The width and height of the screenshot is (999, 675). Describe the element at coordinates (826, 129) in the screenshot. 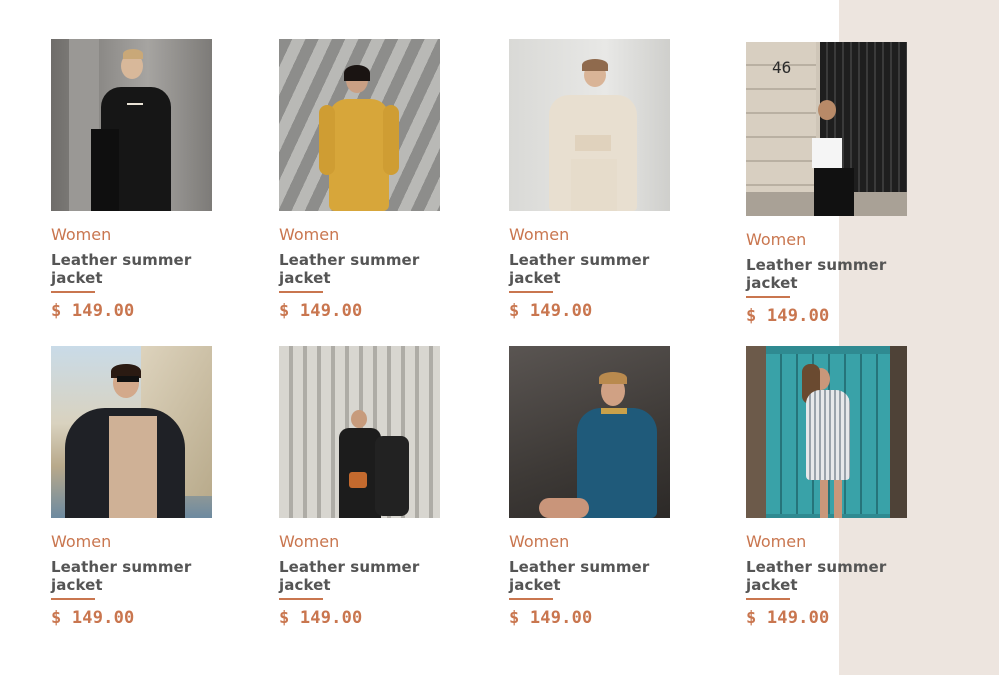

I see `product-image: 46` at that location.